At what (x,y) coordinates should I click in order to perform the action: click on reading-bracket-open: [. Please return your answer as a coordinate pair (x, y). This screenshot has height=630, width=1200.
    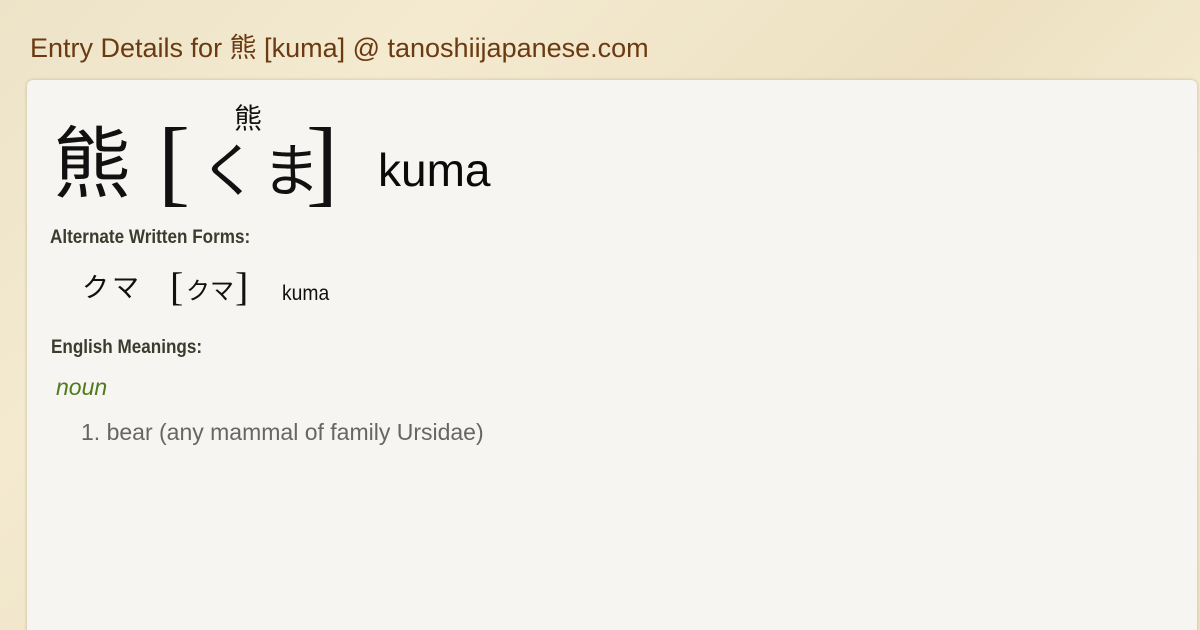
    Looking at the image, I should click on (174, 161).